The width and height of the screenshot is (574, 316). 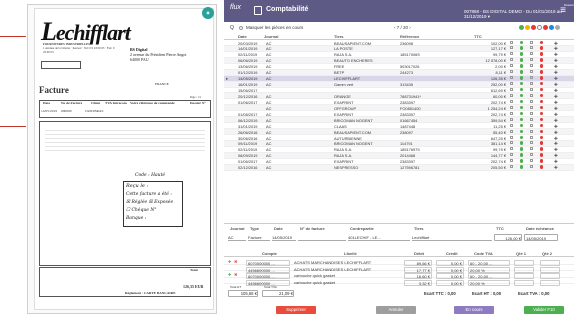 I want to click on col-tiers: Tiers, so click(x=339, y=36).